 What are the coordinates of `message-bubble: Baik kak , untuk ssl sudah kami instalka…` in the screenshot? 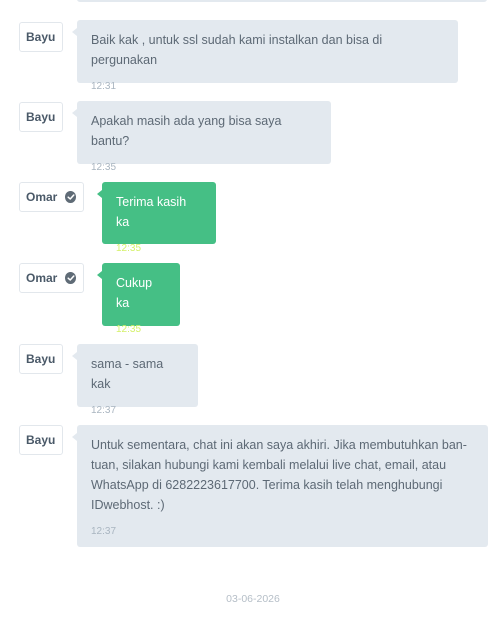 It's located at (265, 56).